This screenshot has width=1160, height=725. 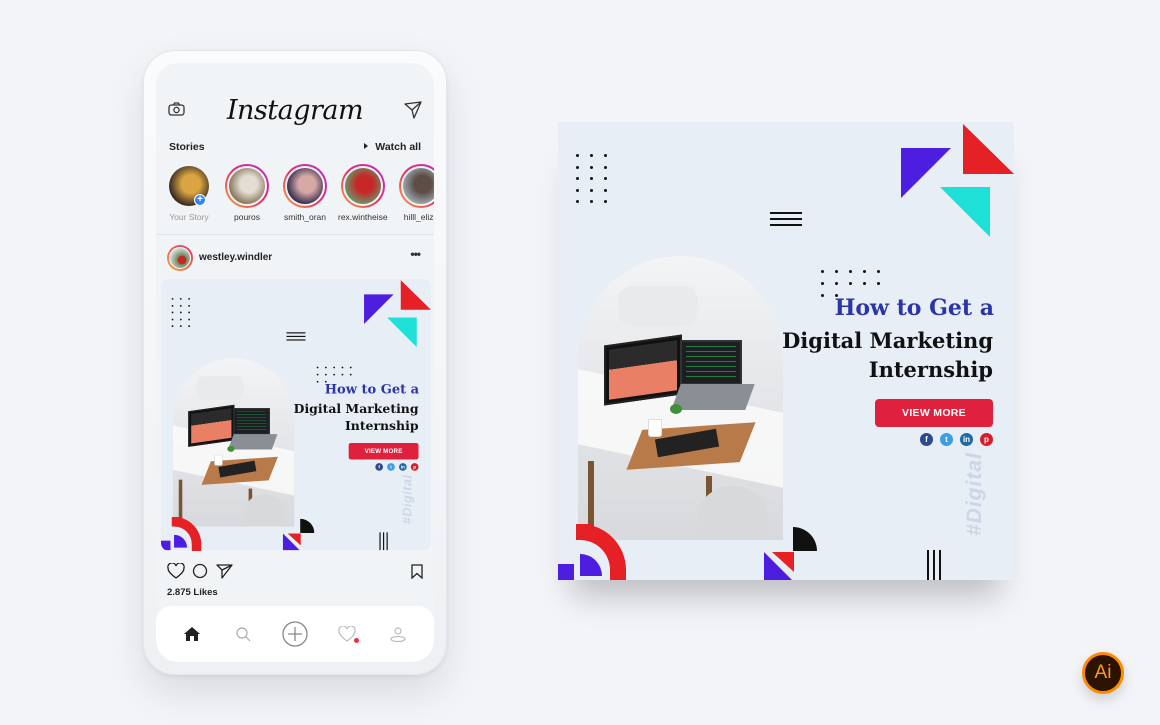 I want to click on story-item: smith_oran, so click(x=305, y=195).